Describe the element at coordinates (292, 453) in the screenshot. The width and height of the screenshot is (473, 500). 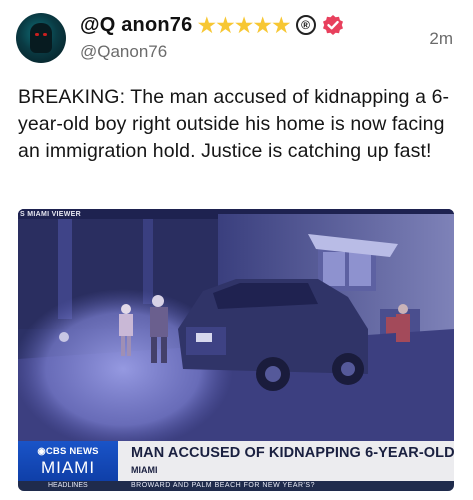
I see `news-headline: MAN ACCUSED OF KIDNAPPING 6-YEAR-OLD B(` at that location.